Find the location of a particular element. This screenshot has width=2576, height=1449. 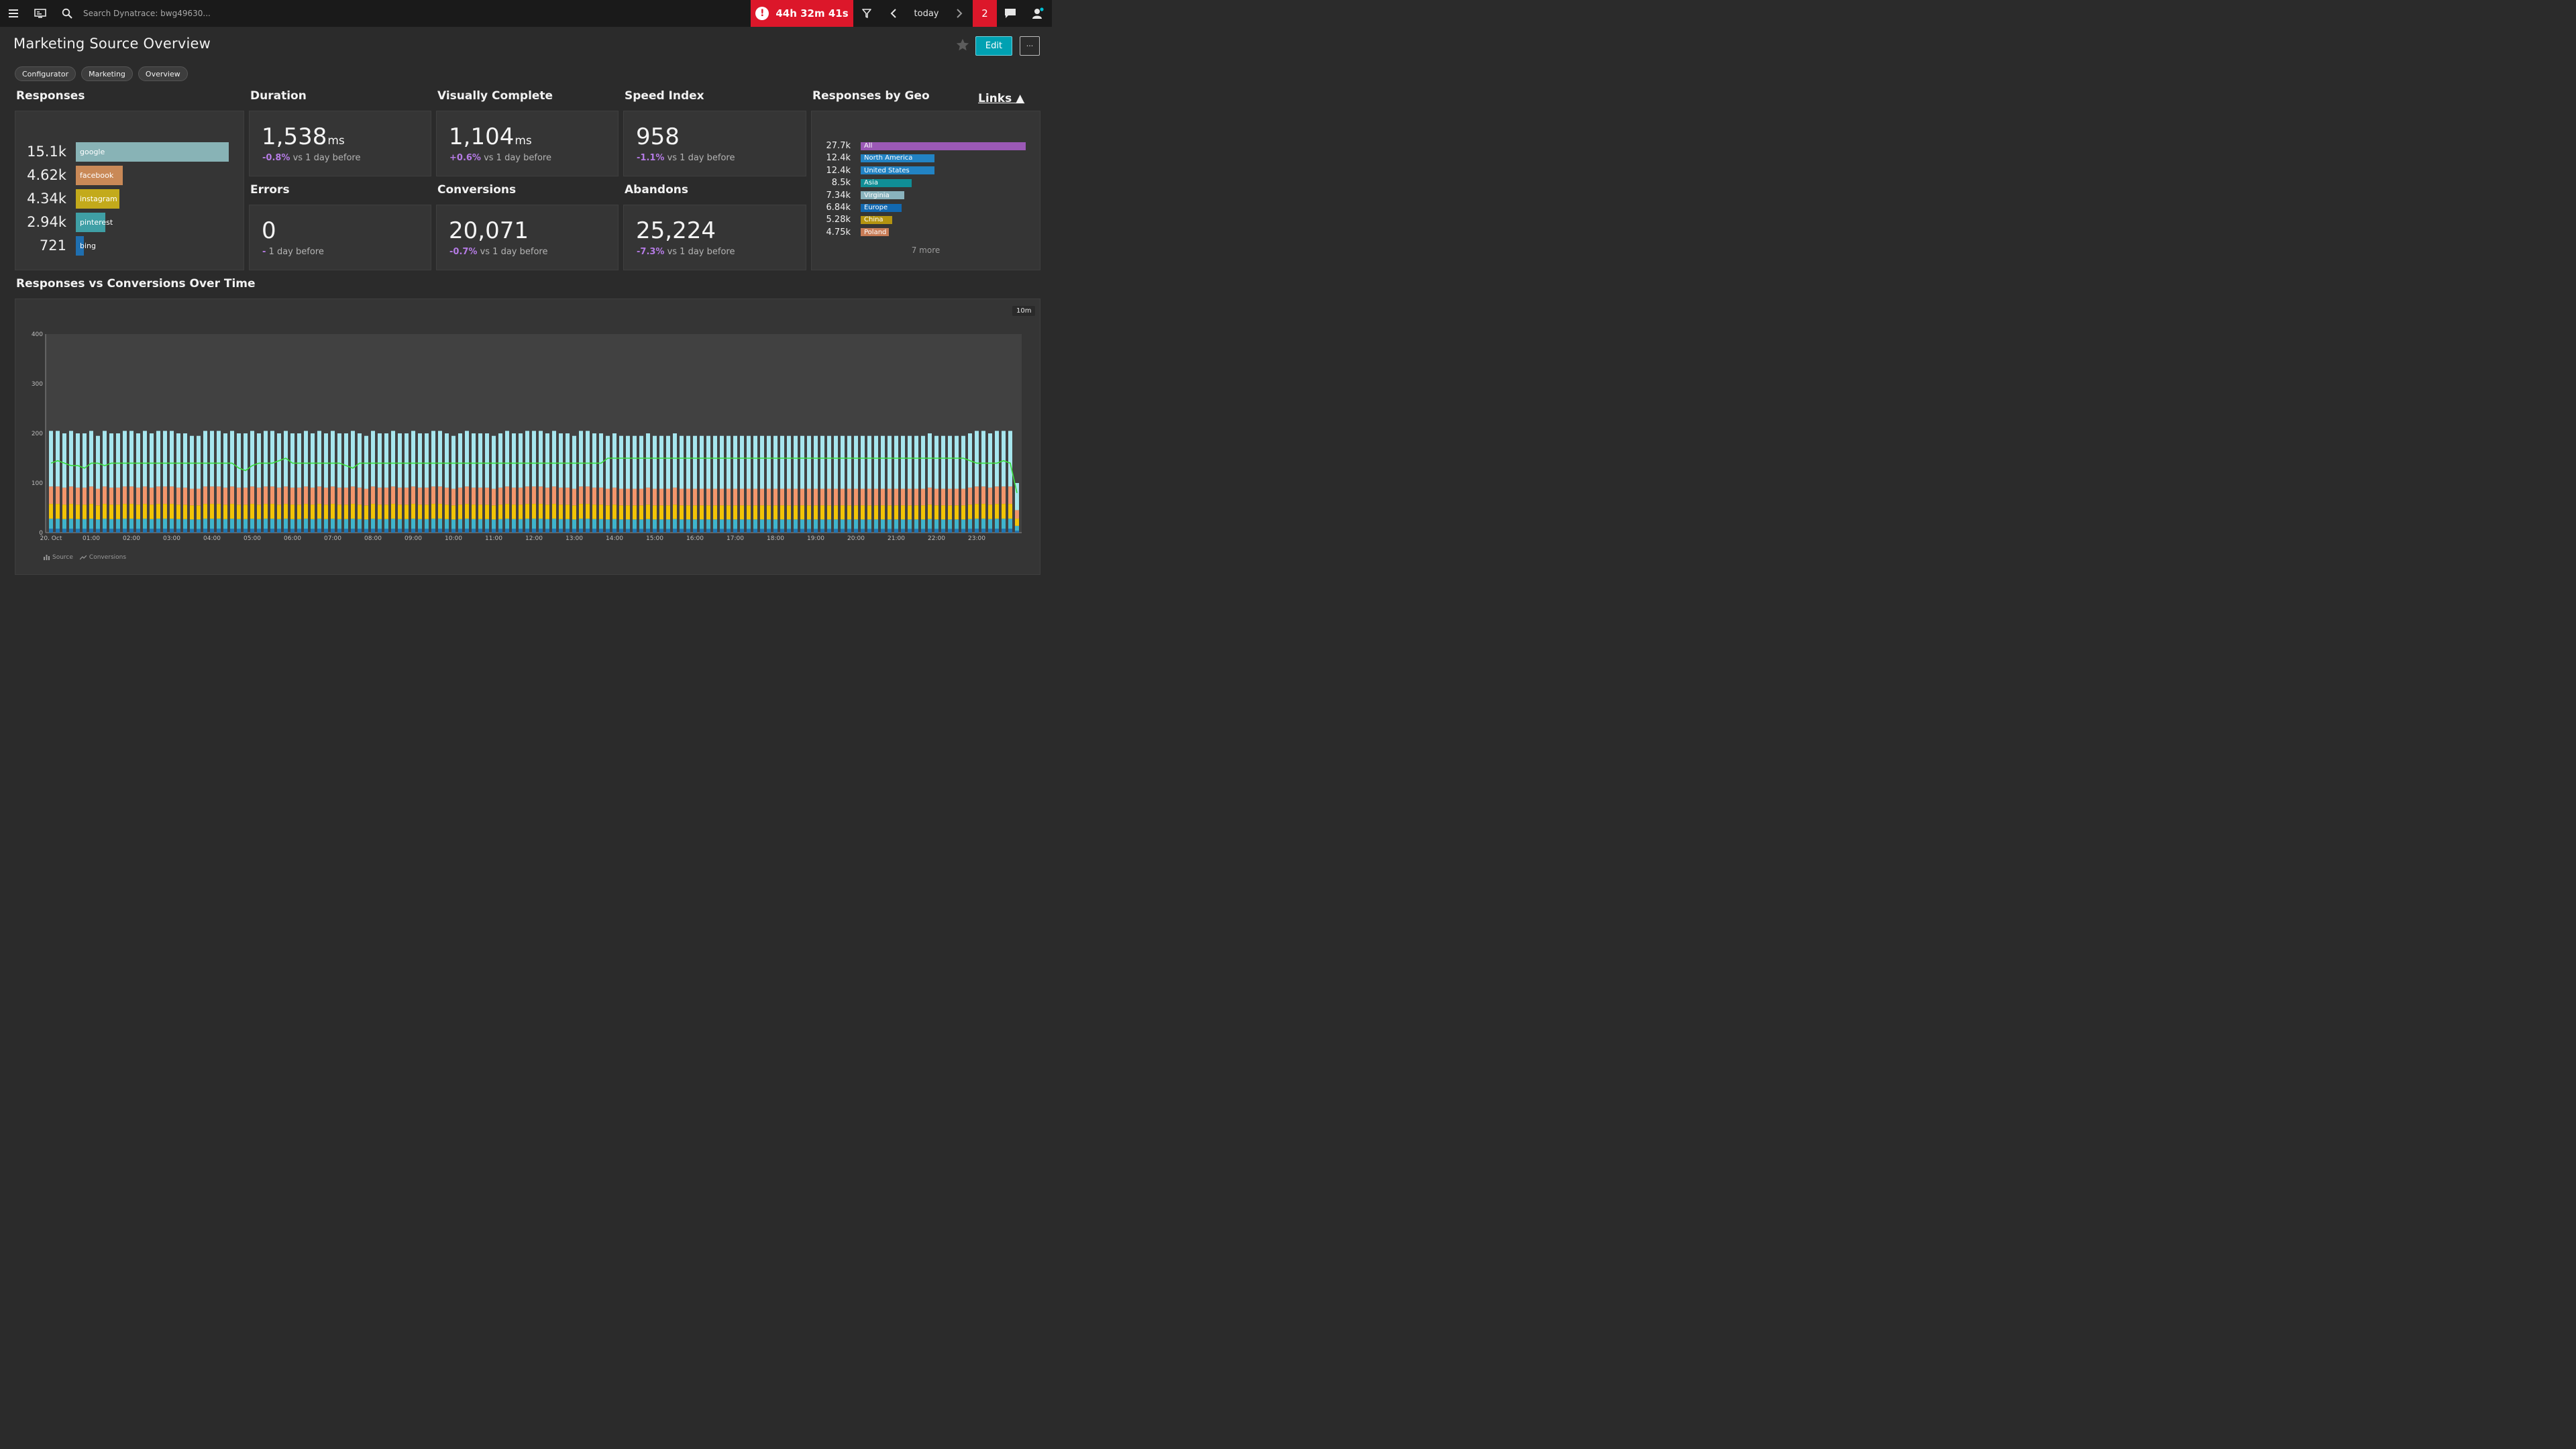

links-toggle: Links ▲ is located at coordinates (1001, 98).